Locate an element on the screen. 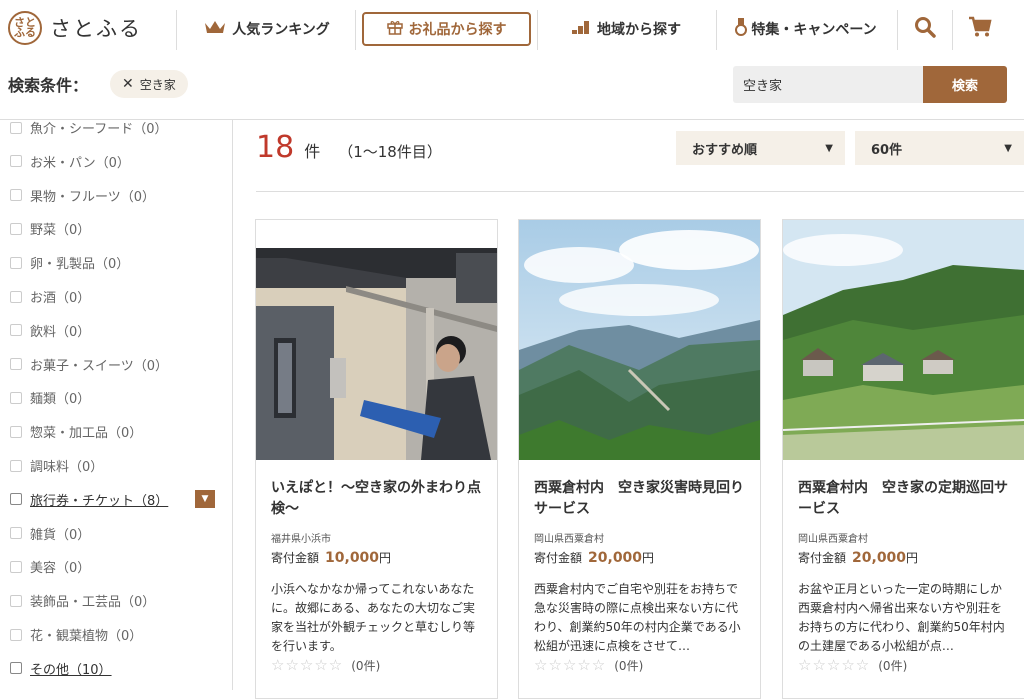 The height and width of the screenshot is (699, 1024). nav-region: 地域から探す is located at coordinates (626, 29).